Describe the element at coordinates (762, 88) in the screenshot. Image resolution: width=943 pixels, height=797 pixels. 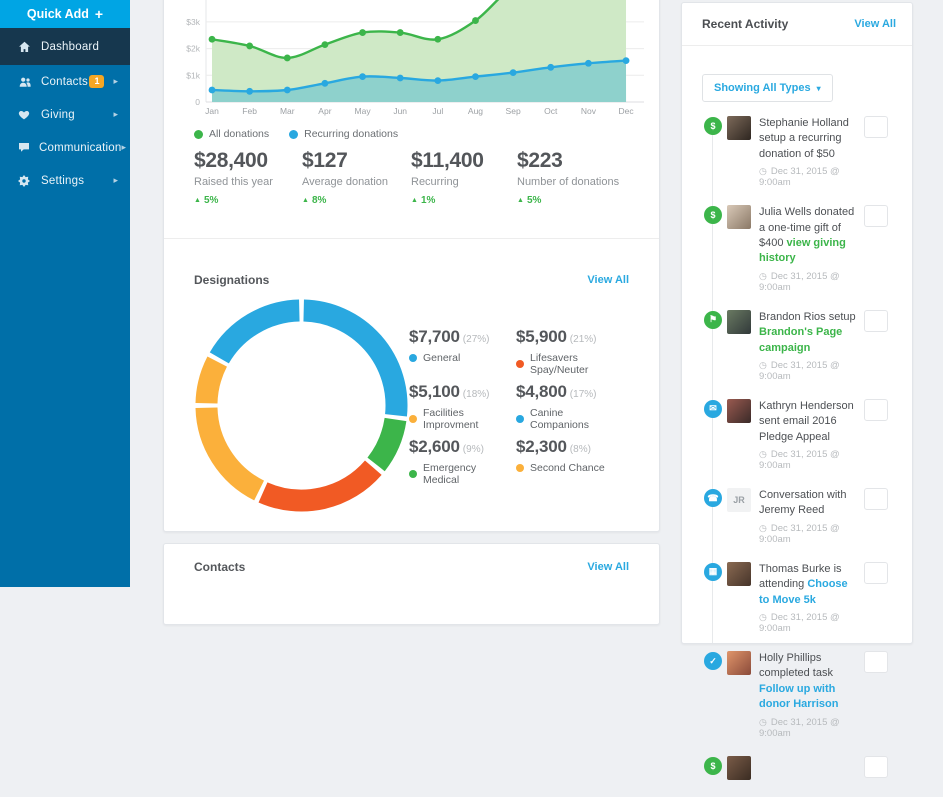
I see `filter-label: Showing All Types` at that location.